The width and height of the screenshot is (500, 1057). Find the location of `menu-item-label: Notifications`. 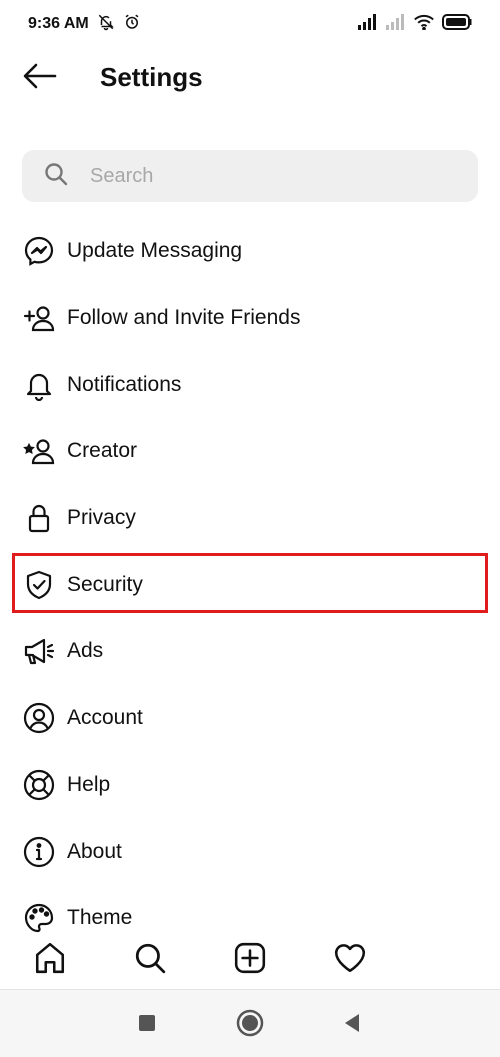

menu-item-label: Notifications is located at coordinates (124, 384).